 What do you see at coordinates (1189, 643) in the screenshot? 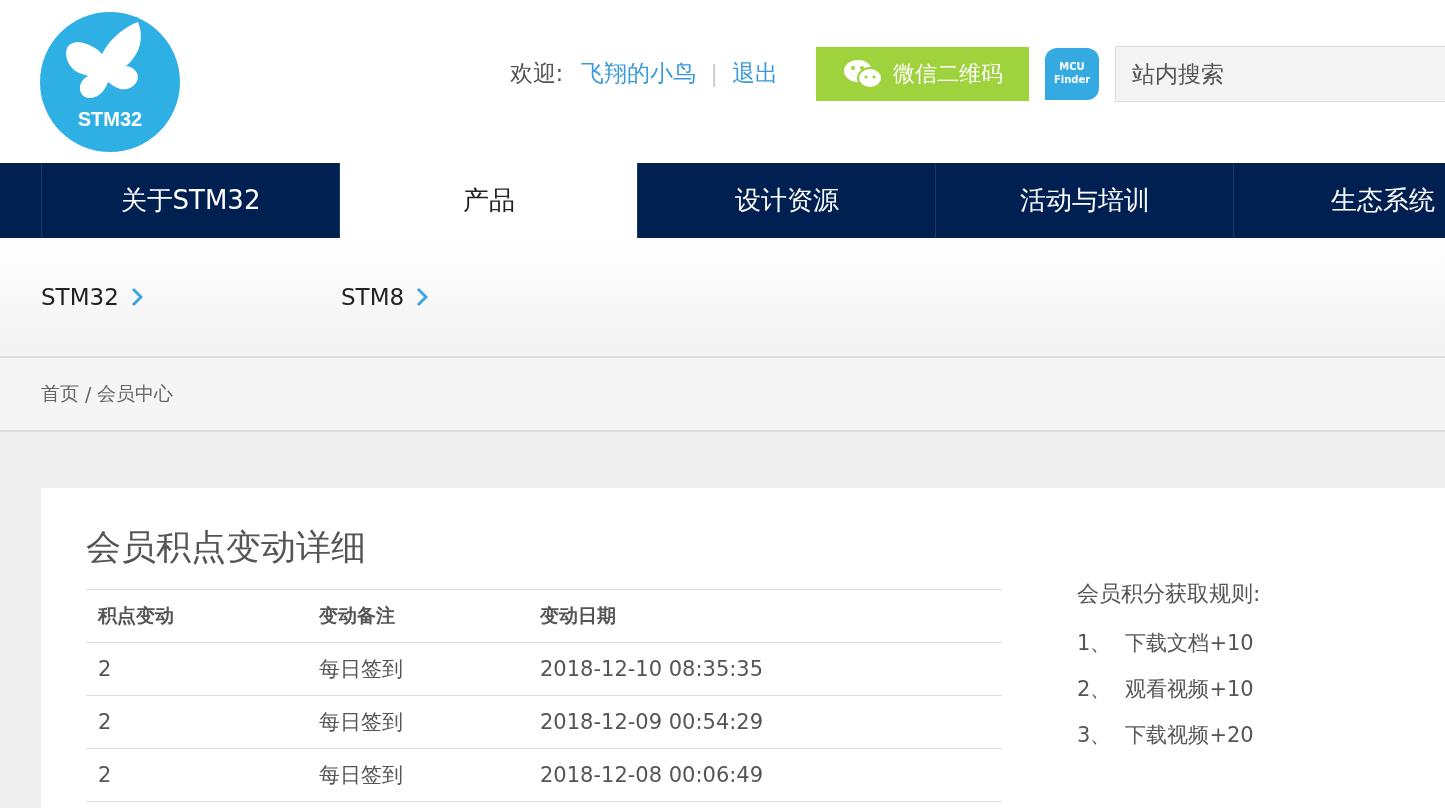
I see `rule-text: 下载文档+10` at bounding box center [1189, 643].